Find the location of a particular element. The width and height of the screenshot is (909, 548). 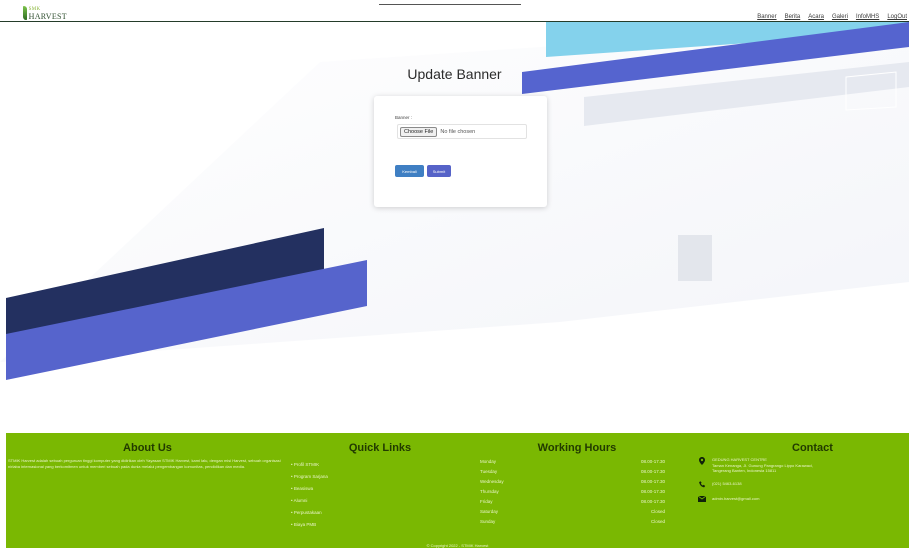

contact-phone: (021) 5463-6138 is located at coordinates (800, 486).